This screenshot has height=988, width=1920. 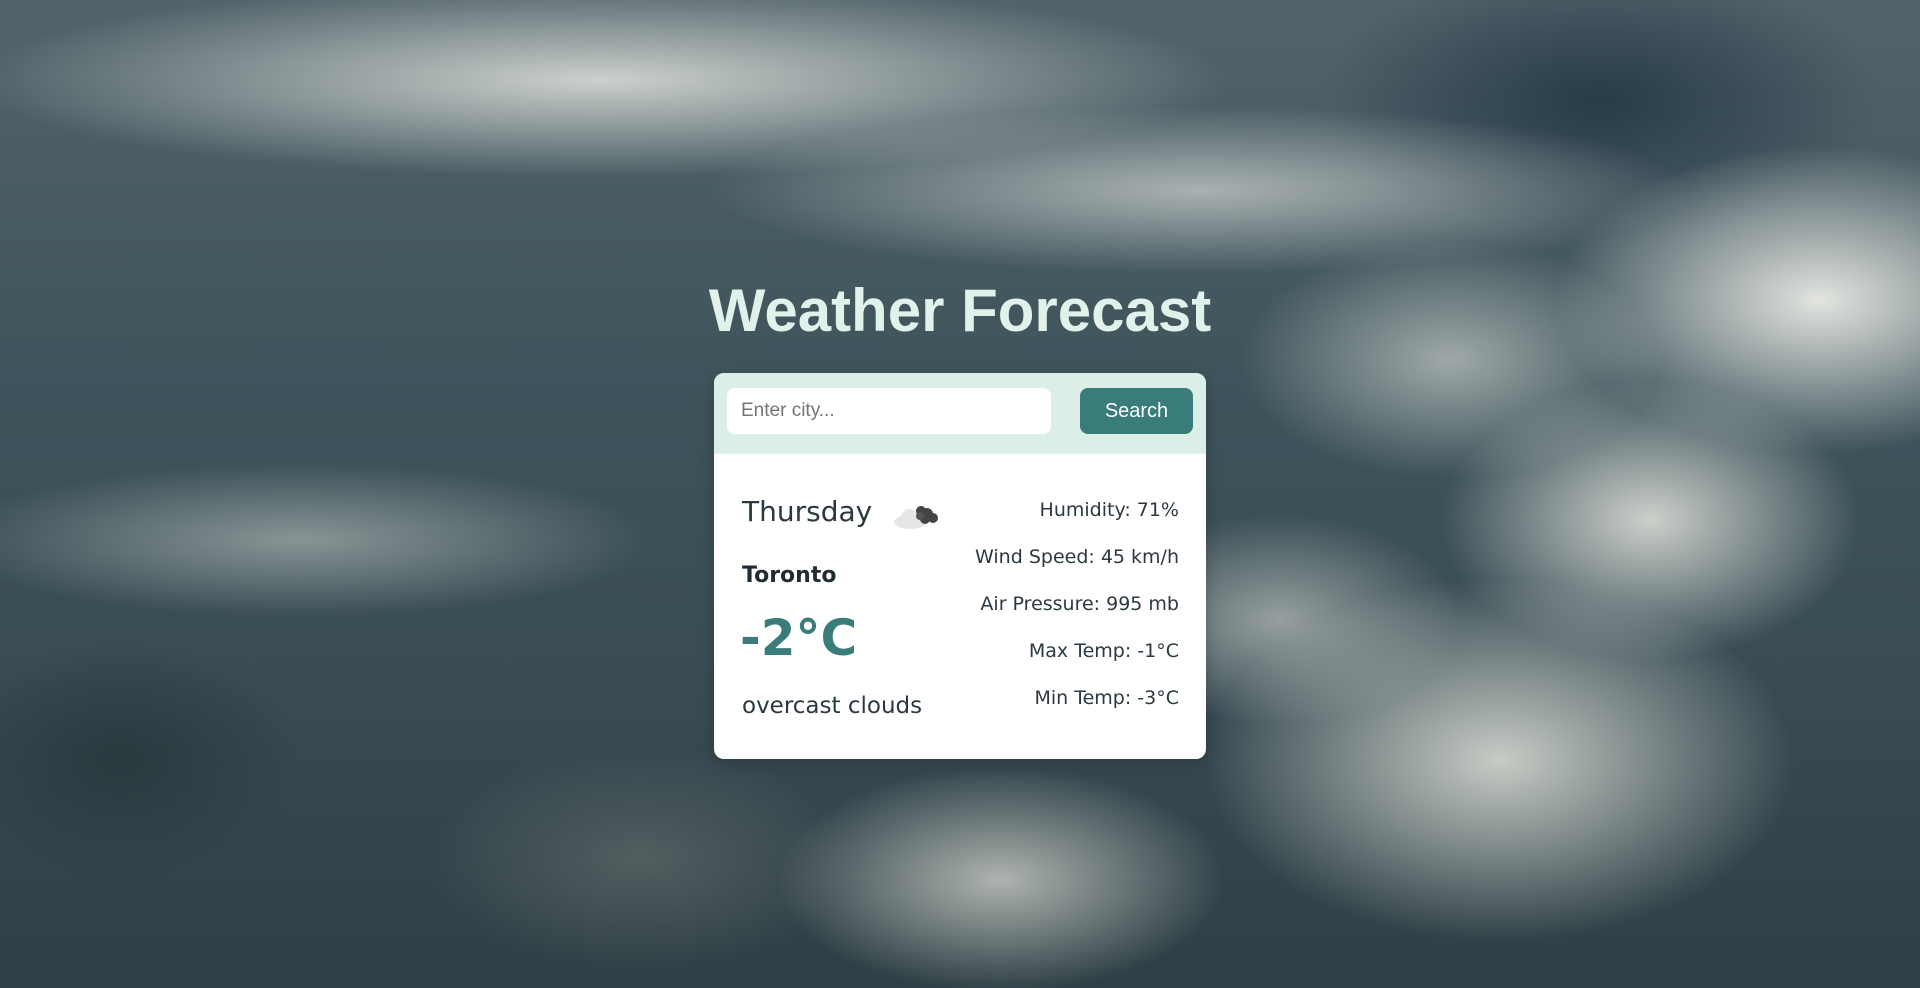 What do you see at coordinates (1103, 651) in the screenshot?
I see `max-temp-detail: Max Temp: -1°C` at bounding box center [1103, 651].